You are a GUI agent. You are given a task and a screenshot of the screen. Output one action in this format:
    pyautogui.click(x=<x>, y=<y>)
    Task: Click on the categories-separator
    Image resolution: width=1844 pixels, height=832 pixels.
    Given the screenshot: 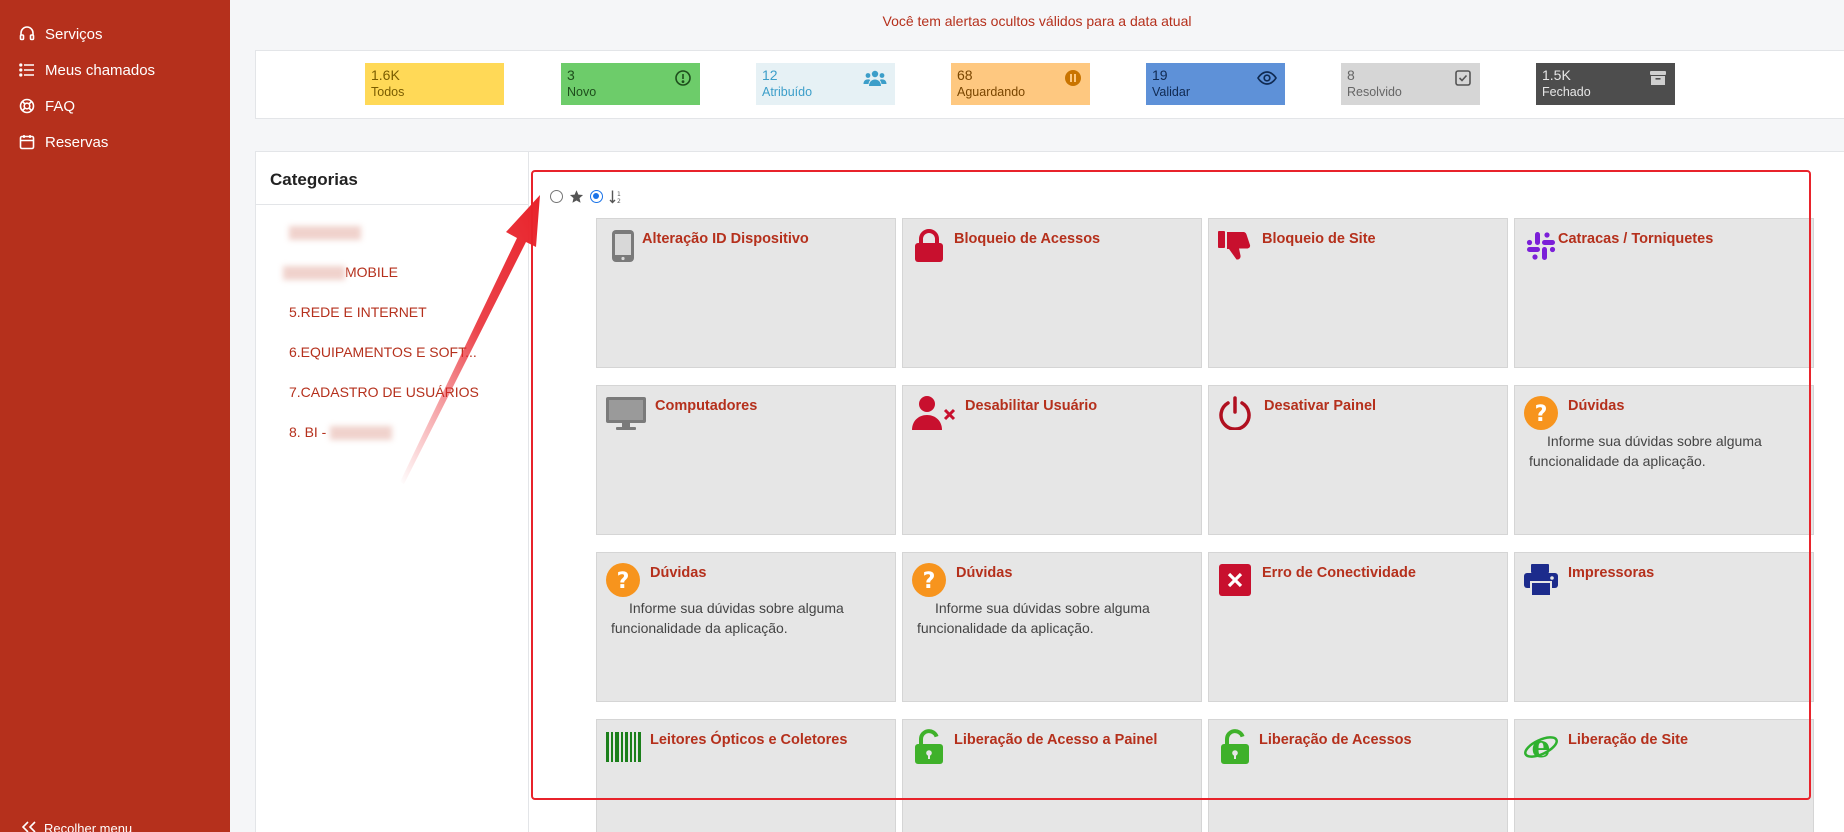 What is the action you would take?
    pyautogui.click(x=528, y=492)
    